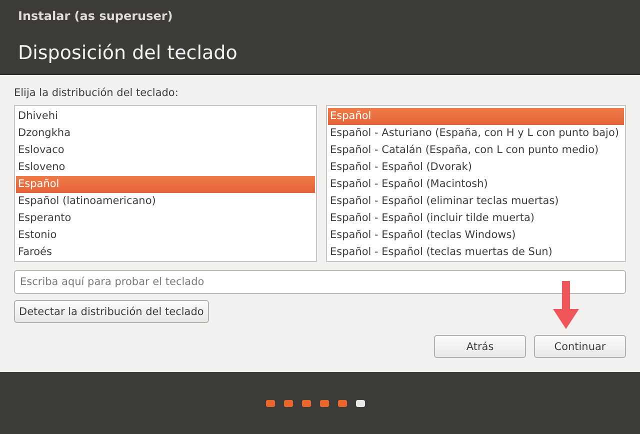  Describe the element at coordinates (165, 252) in the screenshot. I see `layout-item: Faroés` at that location.